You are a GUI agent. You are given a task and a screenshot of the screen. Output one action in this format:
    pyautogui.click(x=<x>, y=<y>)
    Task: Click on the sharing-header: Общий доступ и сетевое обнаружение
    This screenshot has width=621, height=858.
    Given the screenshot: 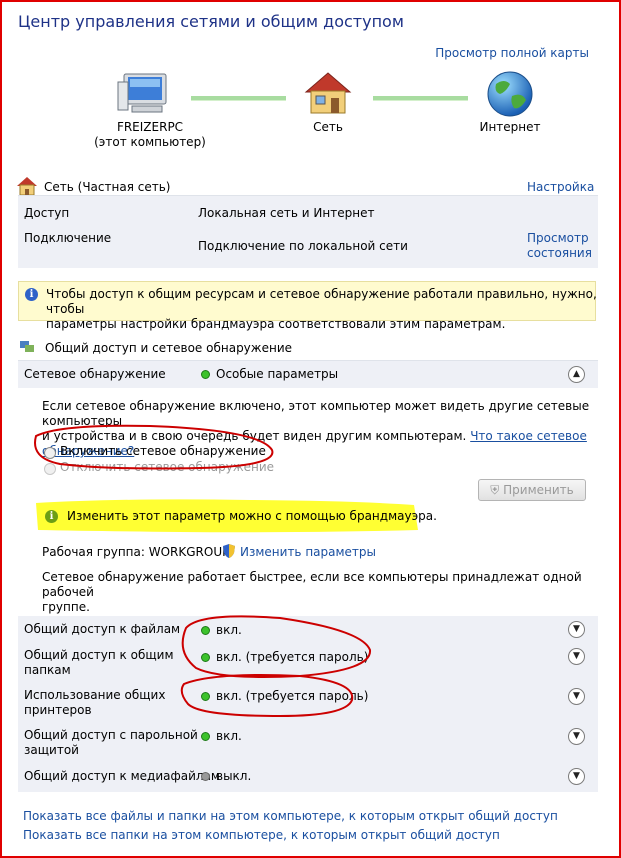 What is the action you would take?
    pyautogui.click(x=169, y=348)
    